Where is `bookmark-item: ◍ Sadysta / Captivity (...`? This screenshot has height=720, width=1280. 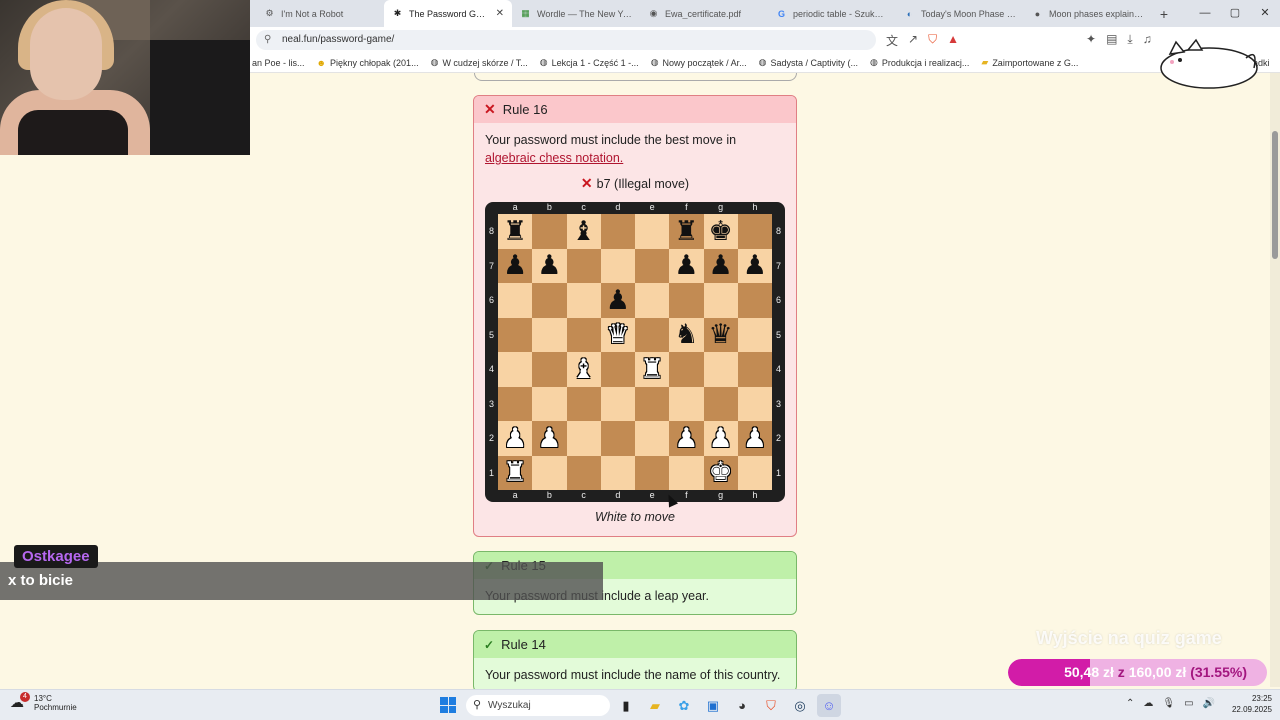 bookmark-item: ◍ Sadysta / Captivity (... is located at coordinates (808, 62).